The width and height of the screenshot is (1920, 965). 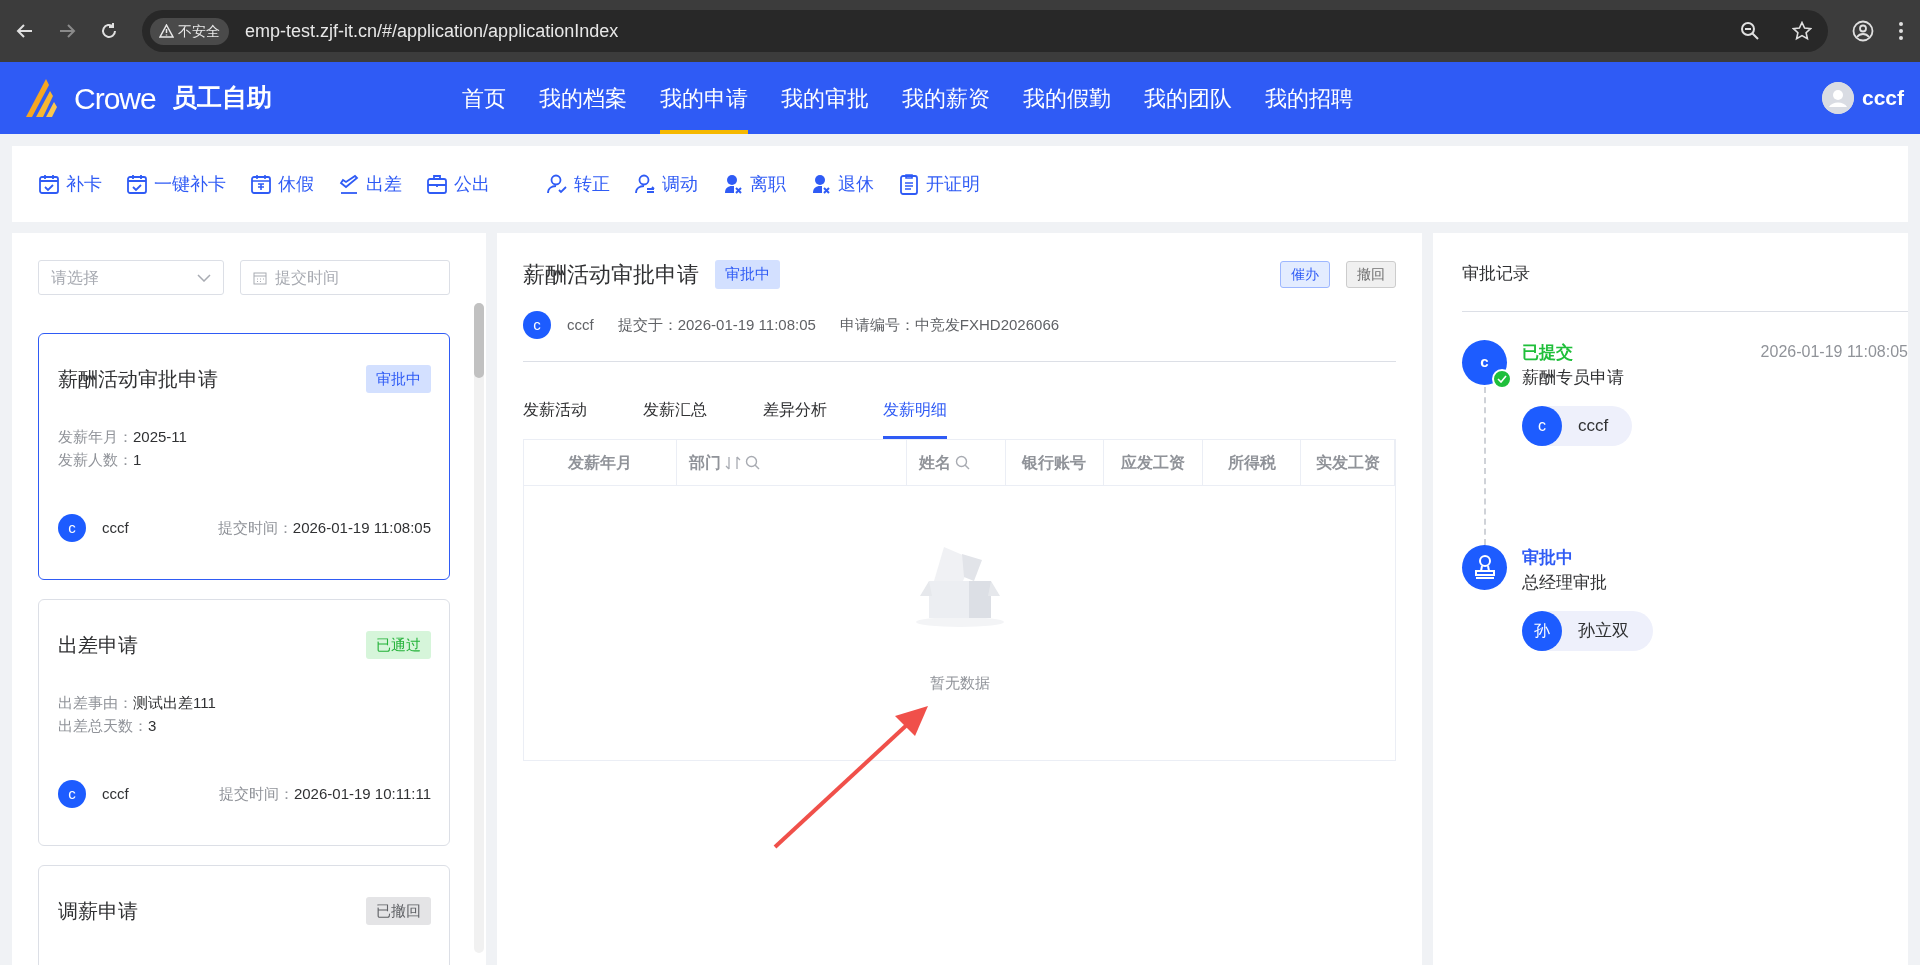 I want to click on step-status: 审批中, so click(x=1547, y=557).